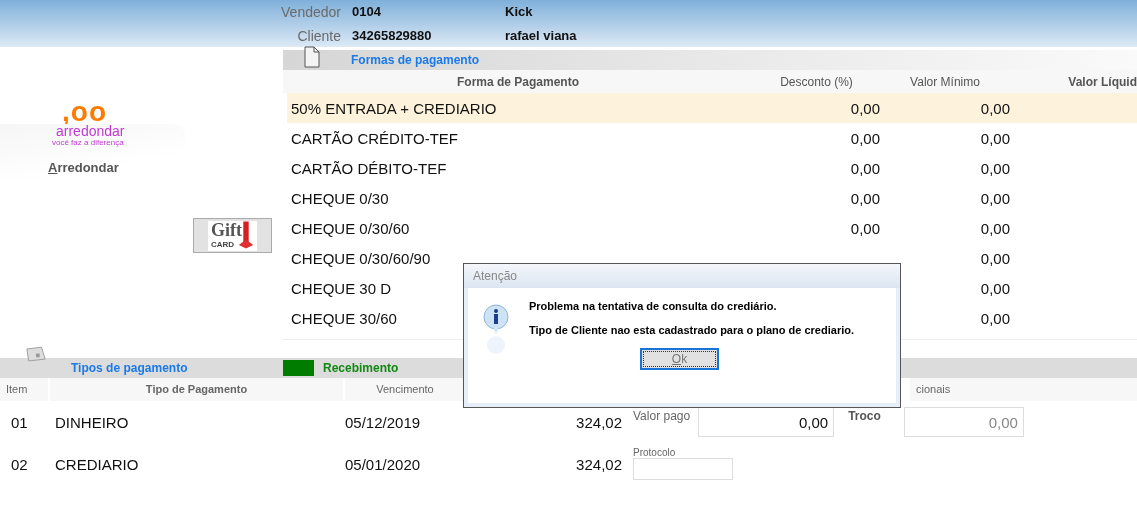 The height and width of the screenshot is (532, 1137). I want to click on dialog-title: Atenção, so click(682, 276).